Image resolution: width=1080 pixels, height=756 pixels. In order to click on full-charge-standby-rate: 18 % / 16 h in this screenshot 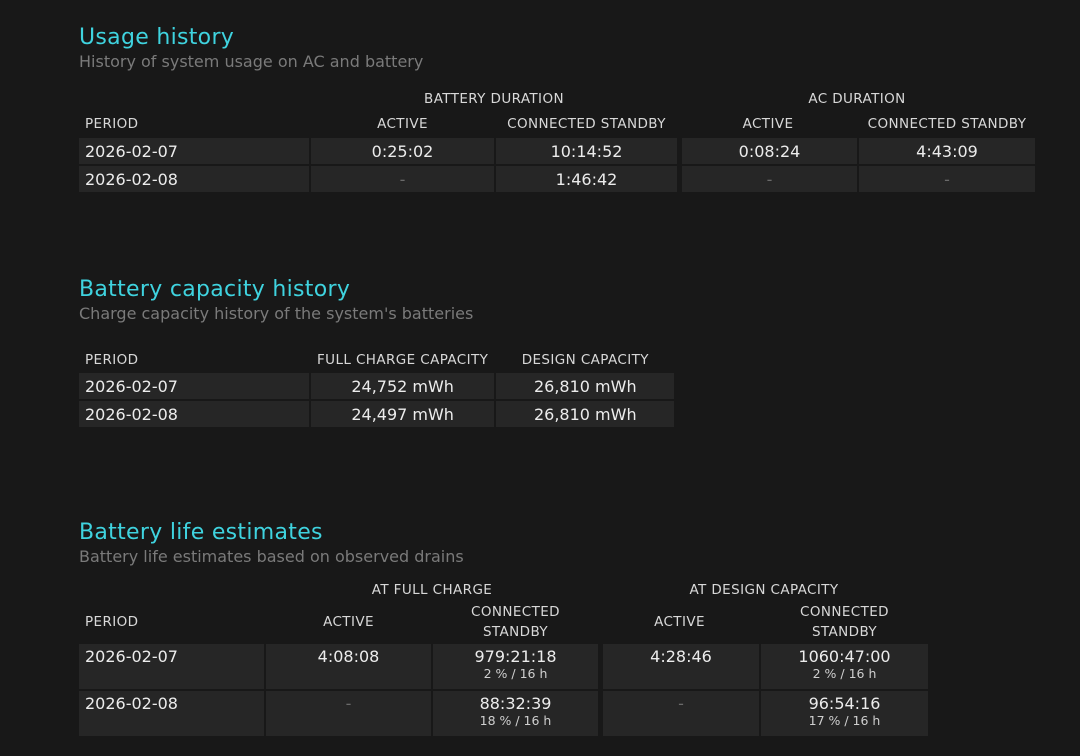, I will do `click(515, 720)`.